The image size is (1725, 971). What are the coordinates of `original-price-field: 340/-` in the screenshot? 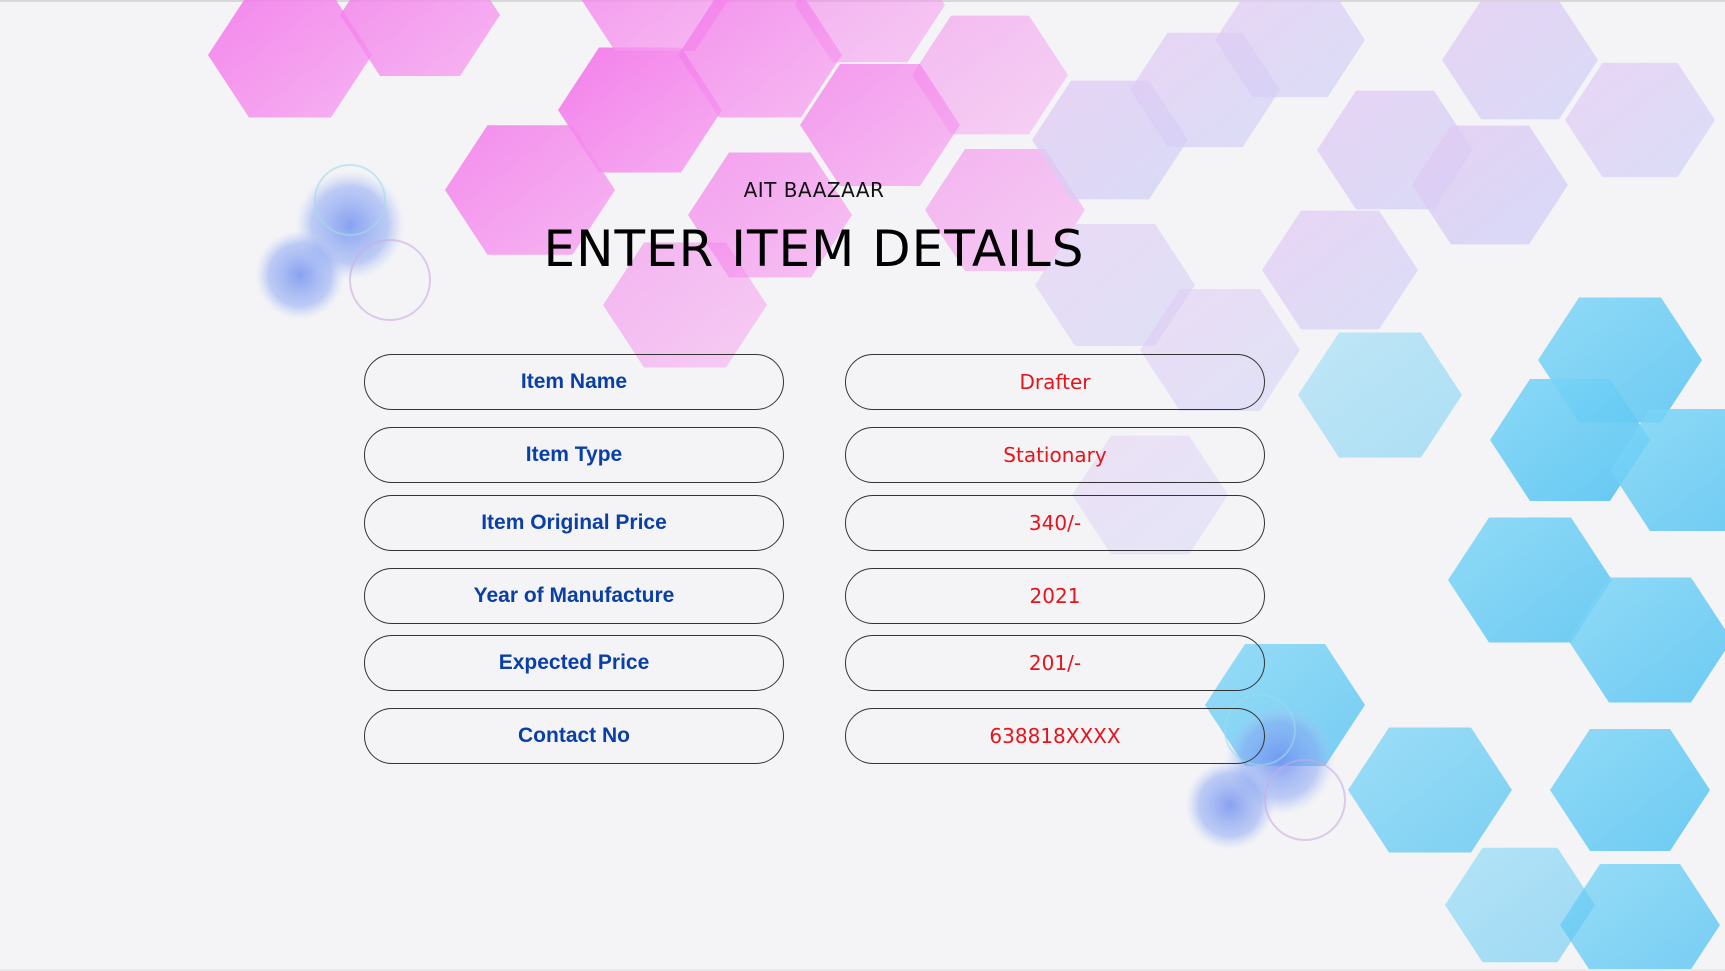 It's located at (1055, 523).